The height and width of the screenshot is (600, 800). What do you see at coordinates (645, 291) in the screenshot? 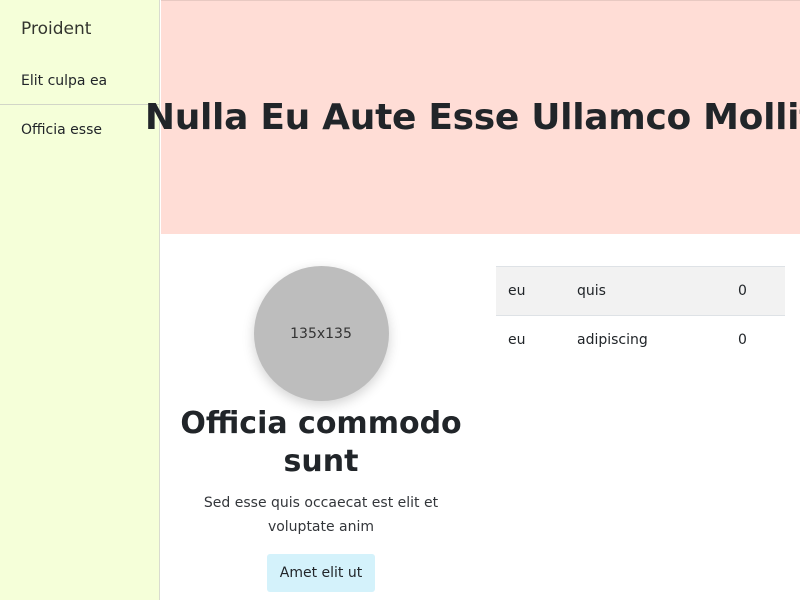
I see `table-cell: quis` at bounding box center [645, 291].